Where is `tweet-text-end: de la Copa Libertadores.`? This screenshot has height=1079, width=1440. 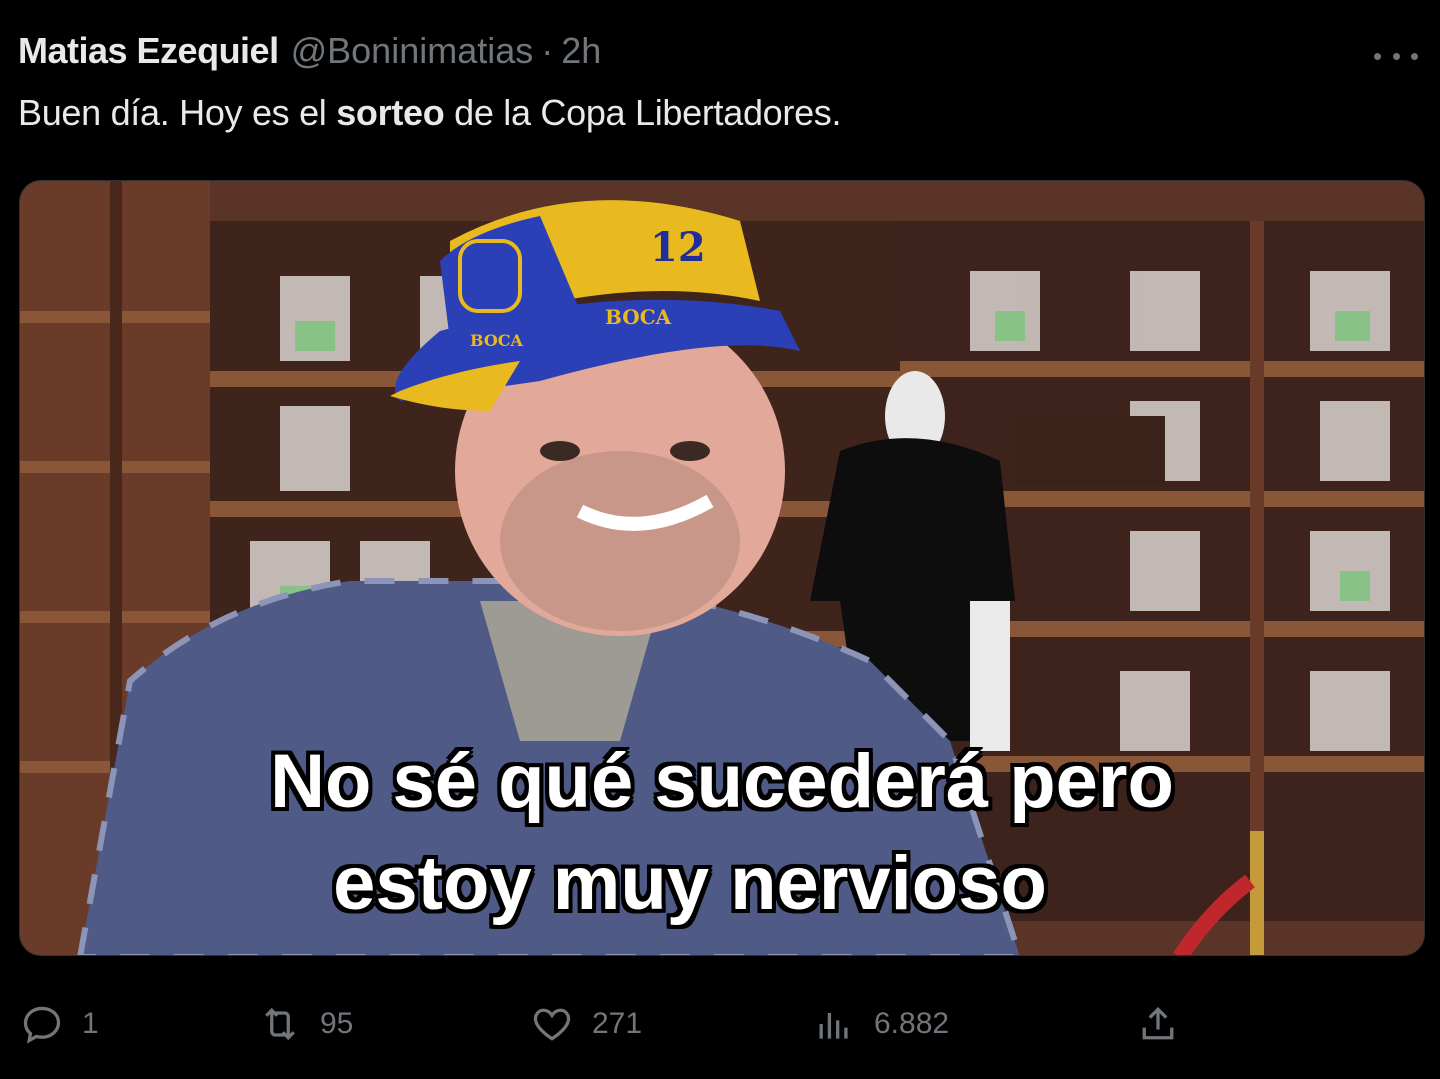 tweet-text-end: de la Copa Libertadores. is located at coordinates (643, 112).